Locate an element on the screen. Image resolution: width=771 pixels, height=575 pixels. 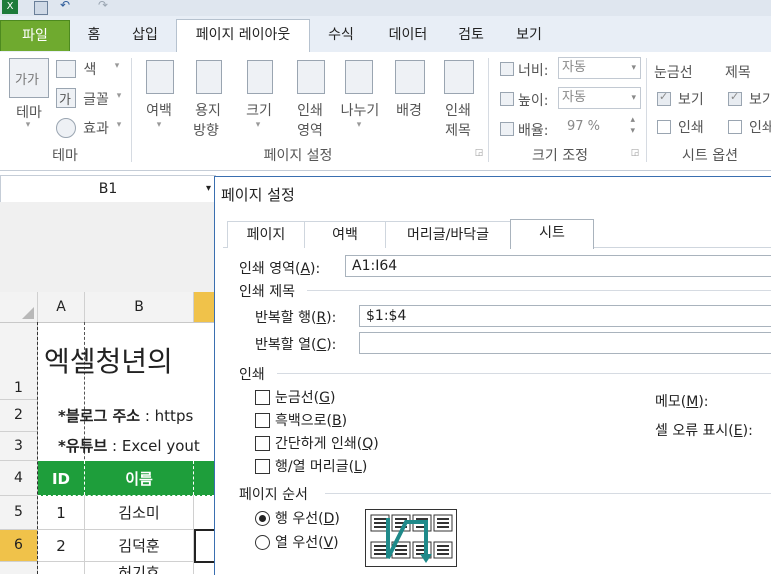
column-header-a: A is located at coordinates (61, 307).